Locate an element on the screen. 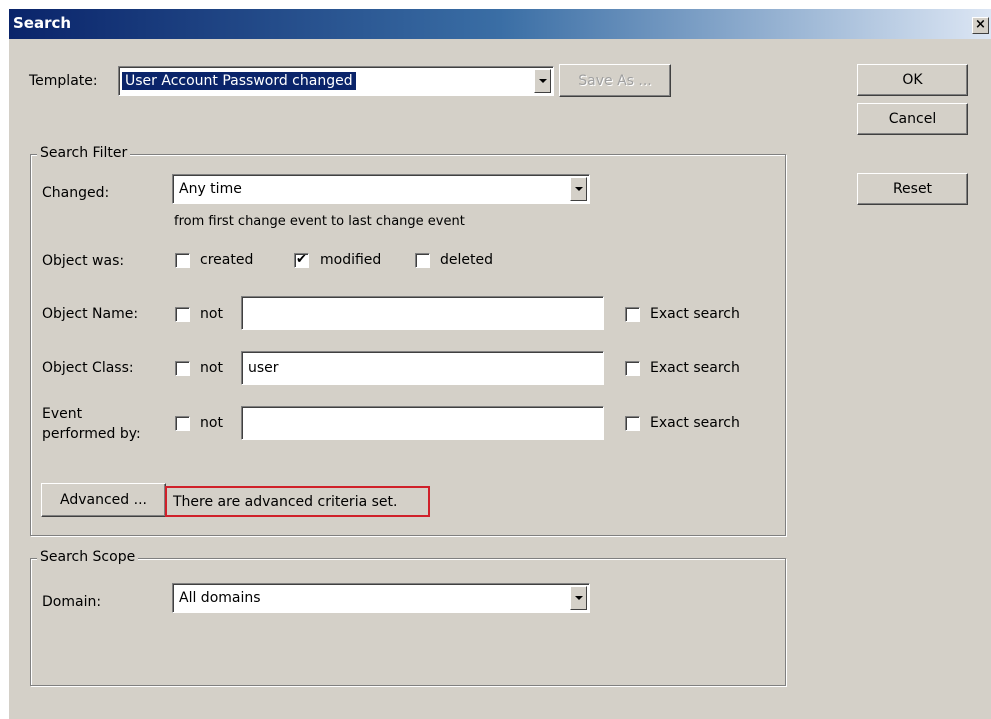 Image resolution: width=991 pixels, height=719 pixels. template-value: User Account Password changed is located at coordinates (239, 81).